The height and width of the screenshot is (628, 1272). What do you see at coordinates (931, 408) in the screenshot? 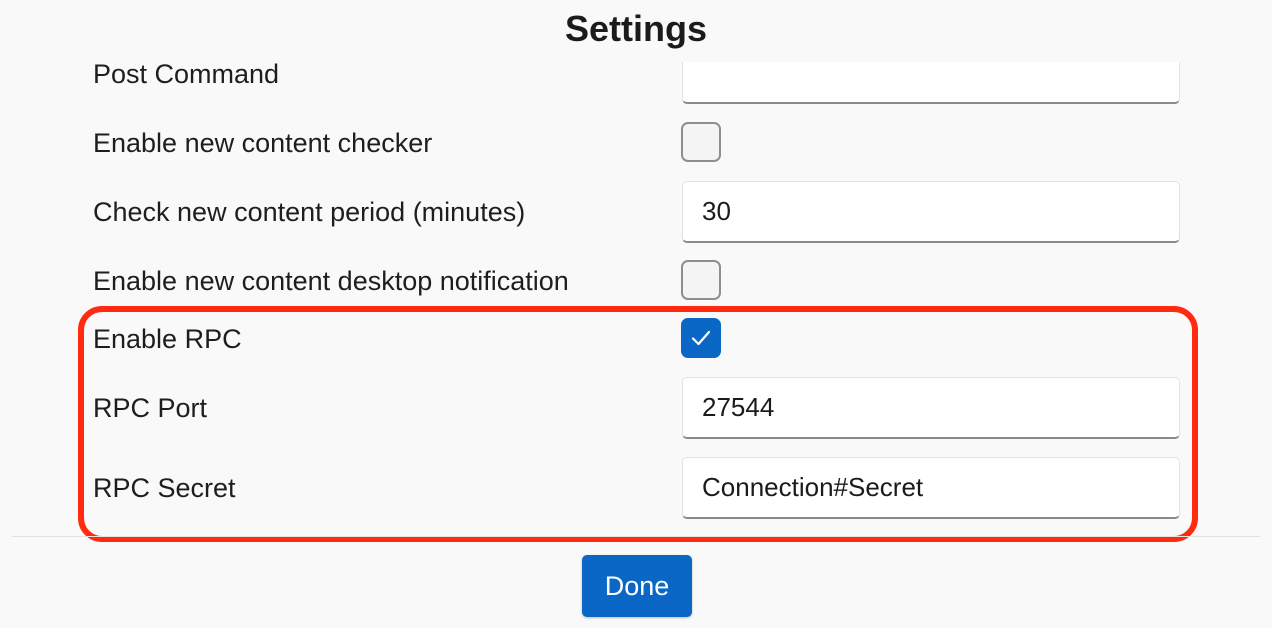
I see `rpc-port-input` at bounding box center [931, 408].